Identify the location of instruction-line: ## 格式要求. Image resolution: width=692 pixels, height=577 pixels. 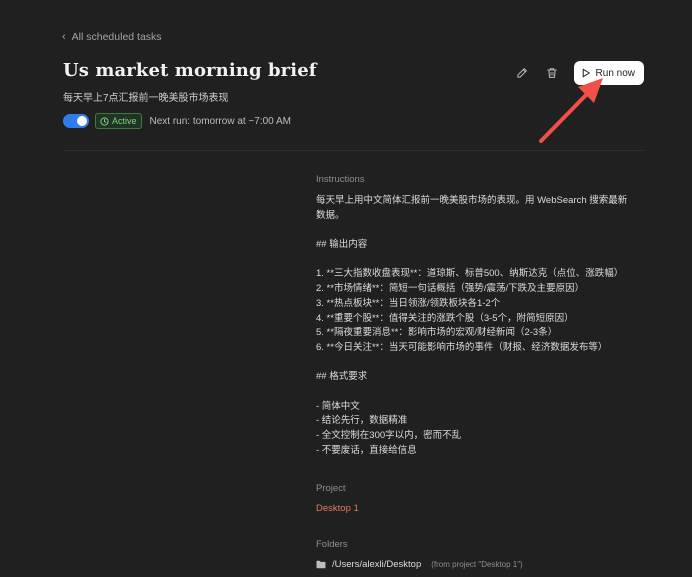
(342, 377).